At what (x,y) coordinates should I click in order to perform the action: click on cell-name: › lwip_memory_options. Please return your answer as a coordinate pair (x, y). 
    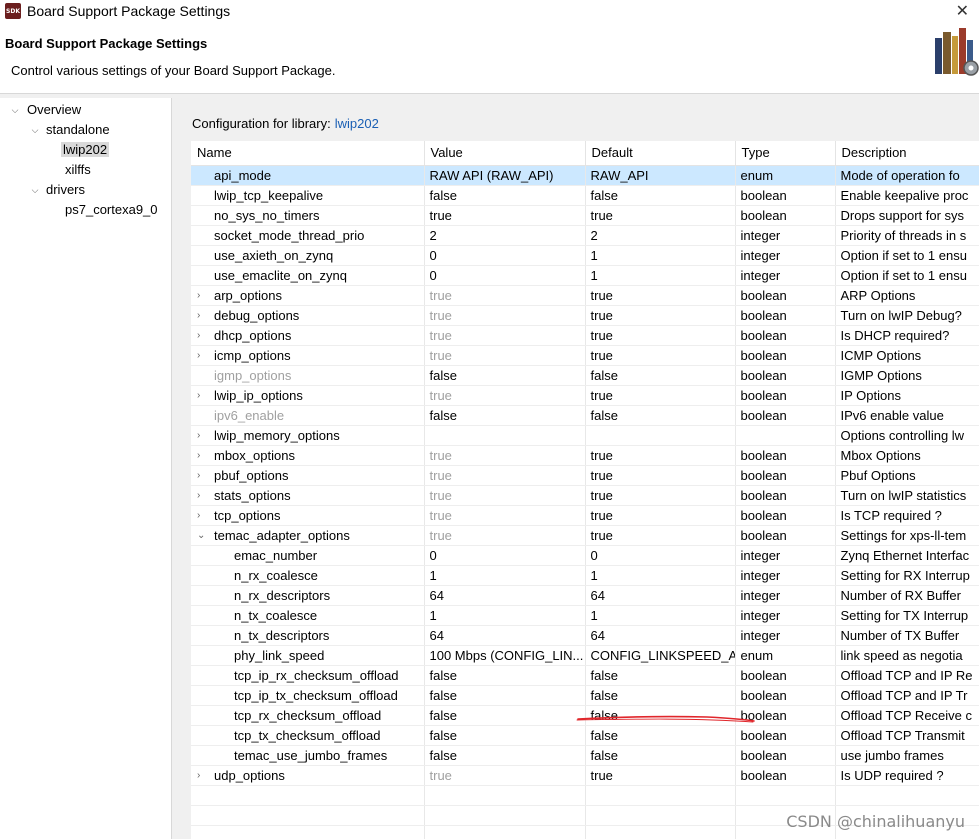
    Looking at the image, I should click on (308, 435).